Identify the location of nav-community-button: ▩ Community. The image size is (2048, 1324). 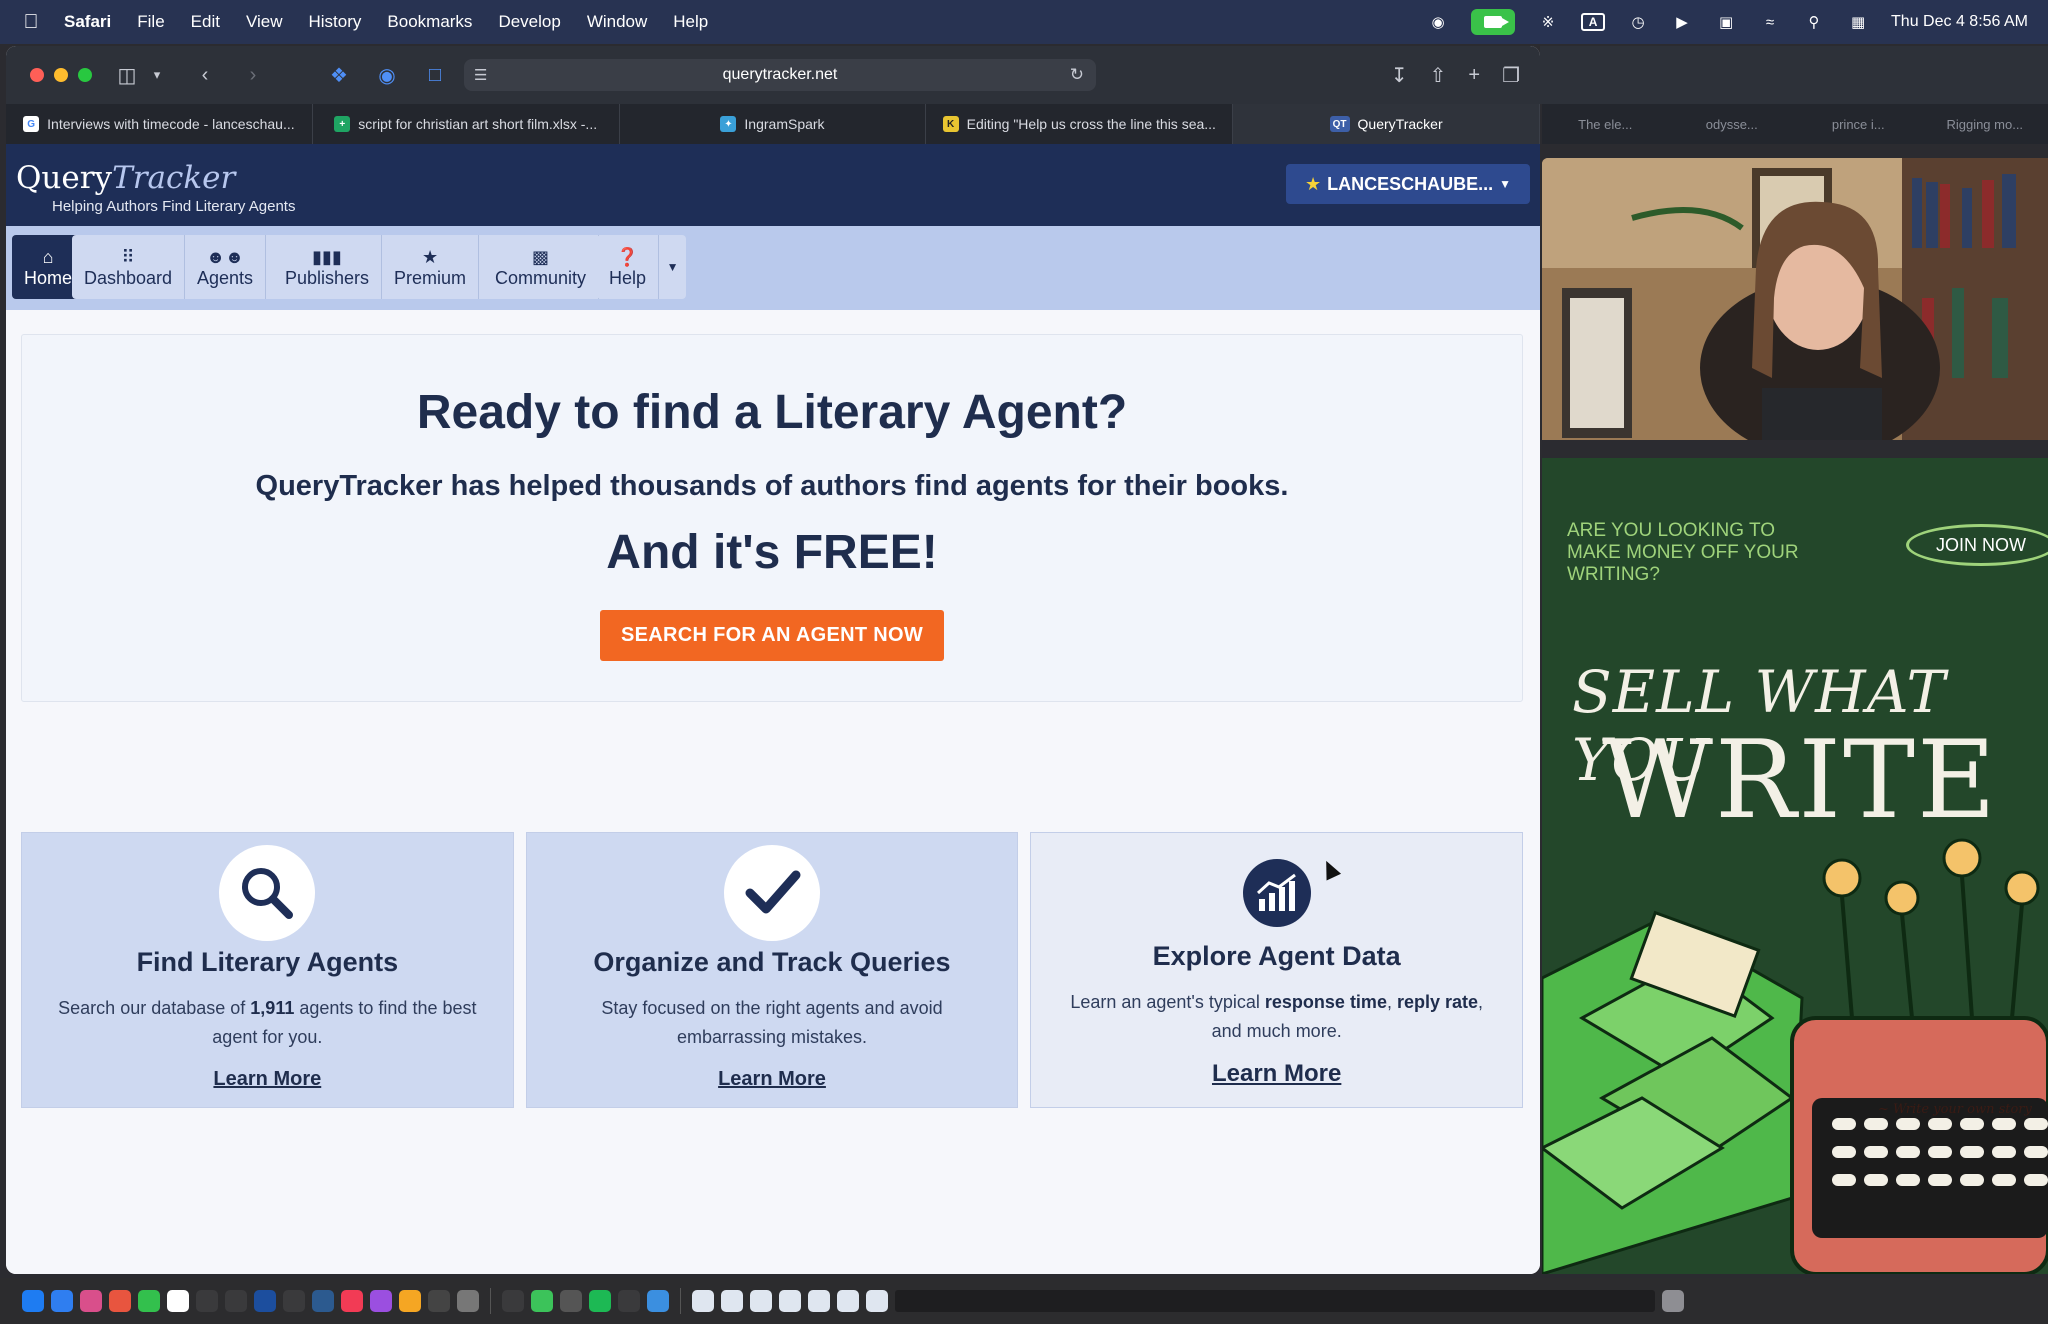
(541, 267).